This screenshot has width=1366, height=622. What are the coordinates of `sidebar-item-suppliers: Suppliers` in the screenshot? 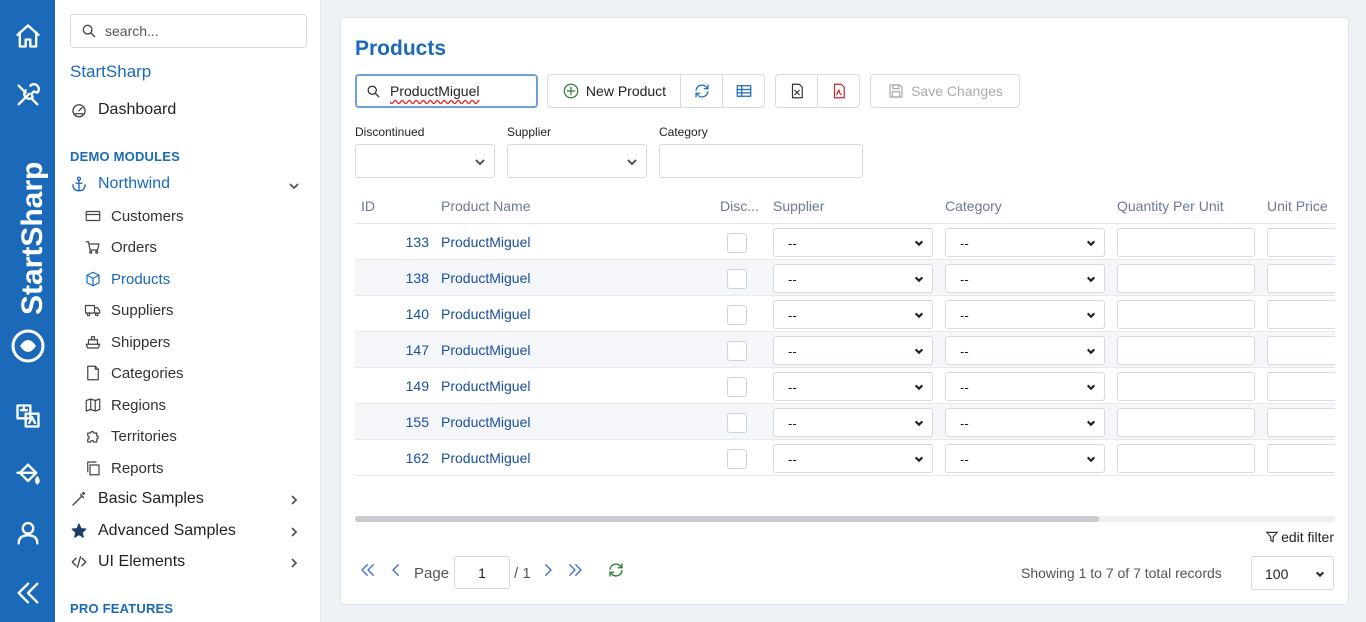 It's located at (129, 310).